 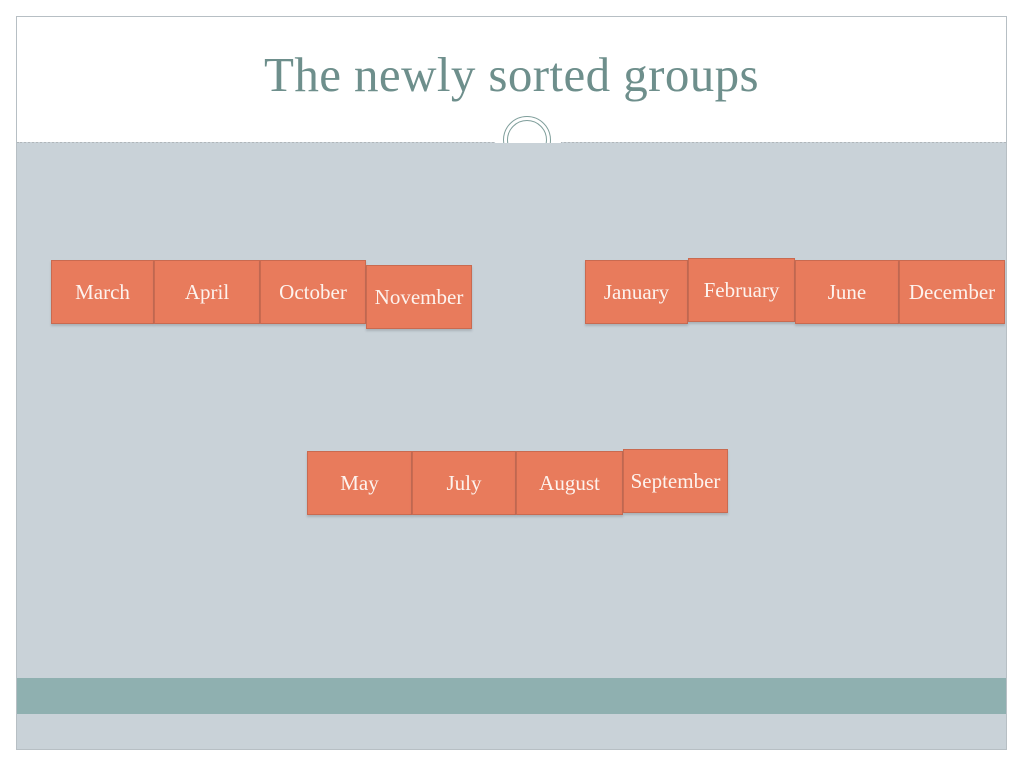 I want to click on month-box-september: September, so click(x=675, y=481).